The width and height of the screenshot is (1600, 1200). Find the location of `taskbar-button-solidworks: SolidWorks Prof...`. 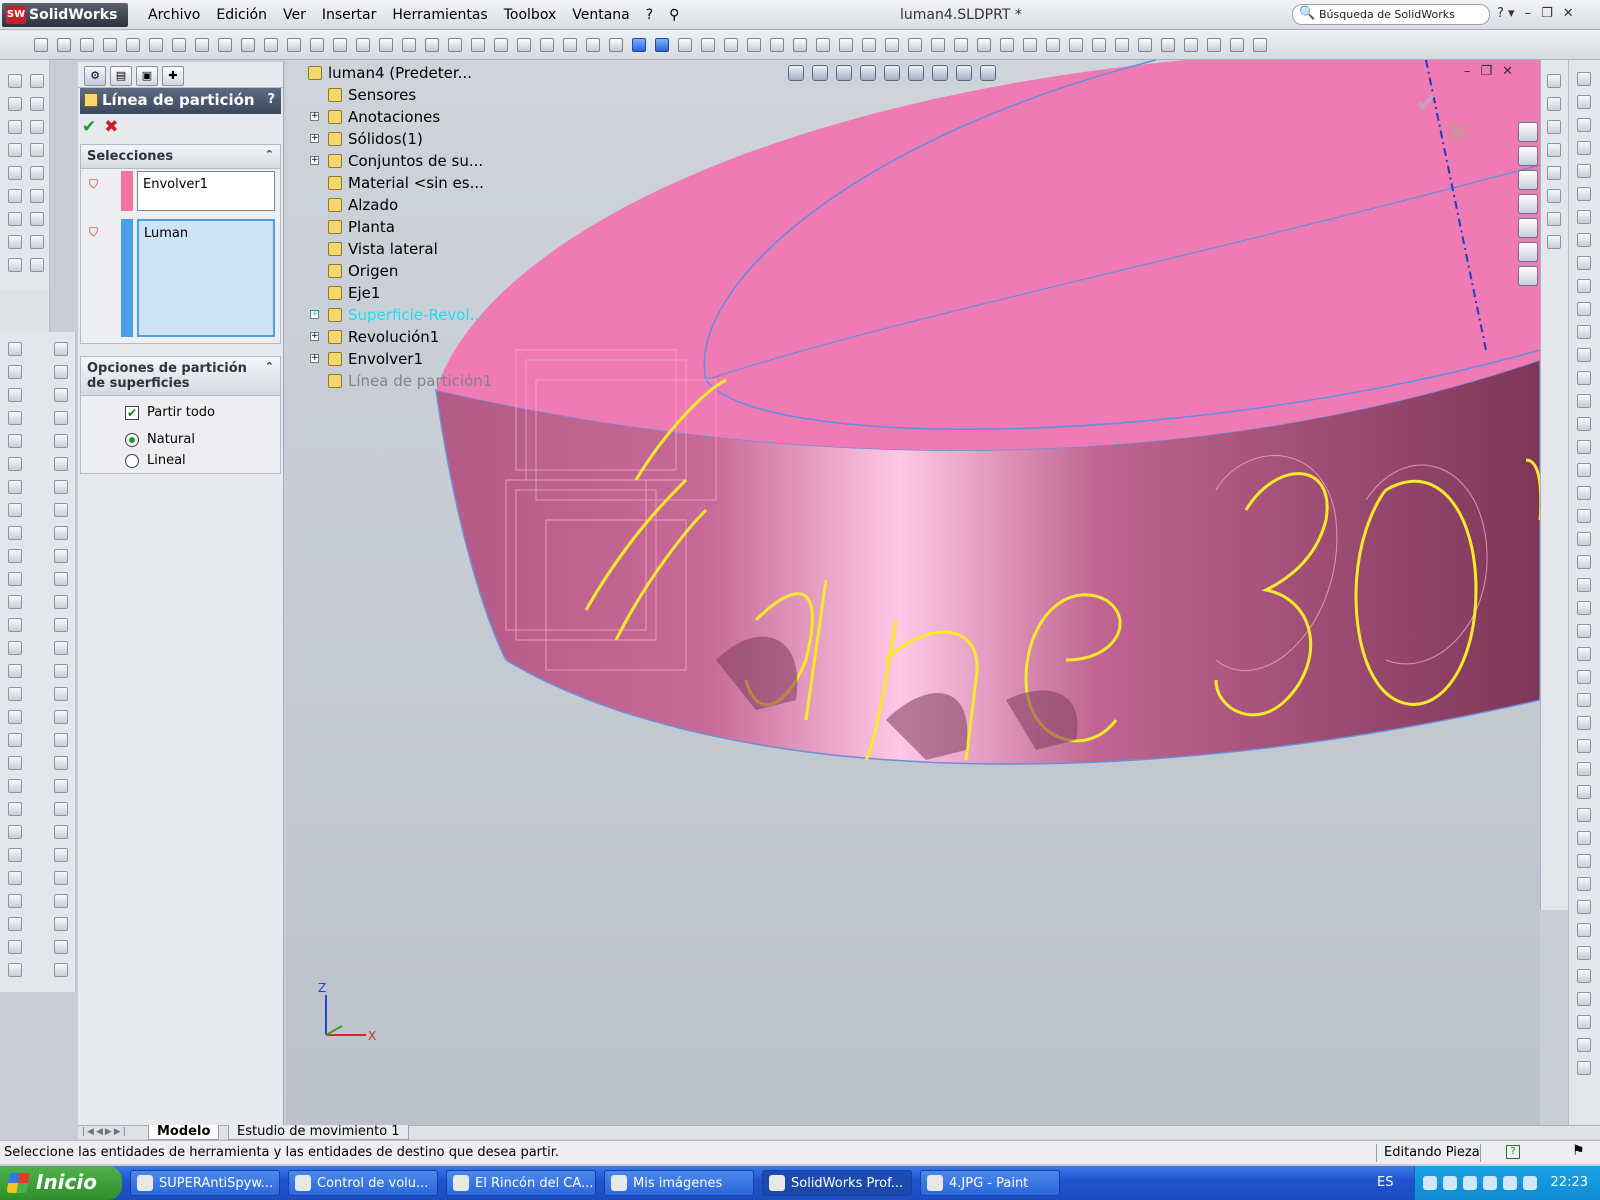

taskbar-button-solidworks: SolidWorks Prof... is located at coordinates (837, 1183).